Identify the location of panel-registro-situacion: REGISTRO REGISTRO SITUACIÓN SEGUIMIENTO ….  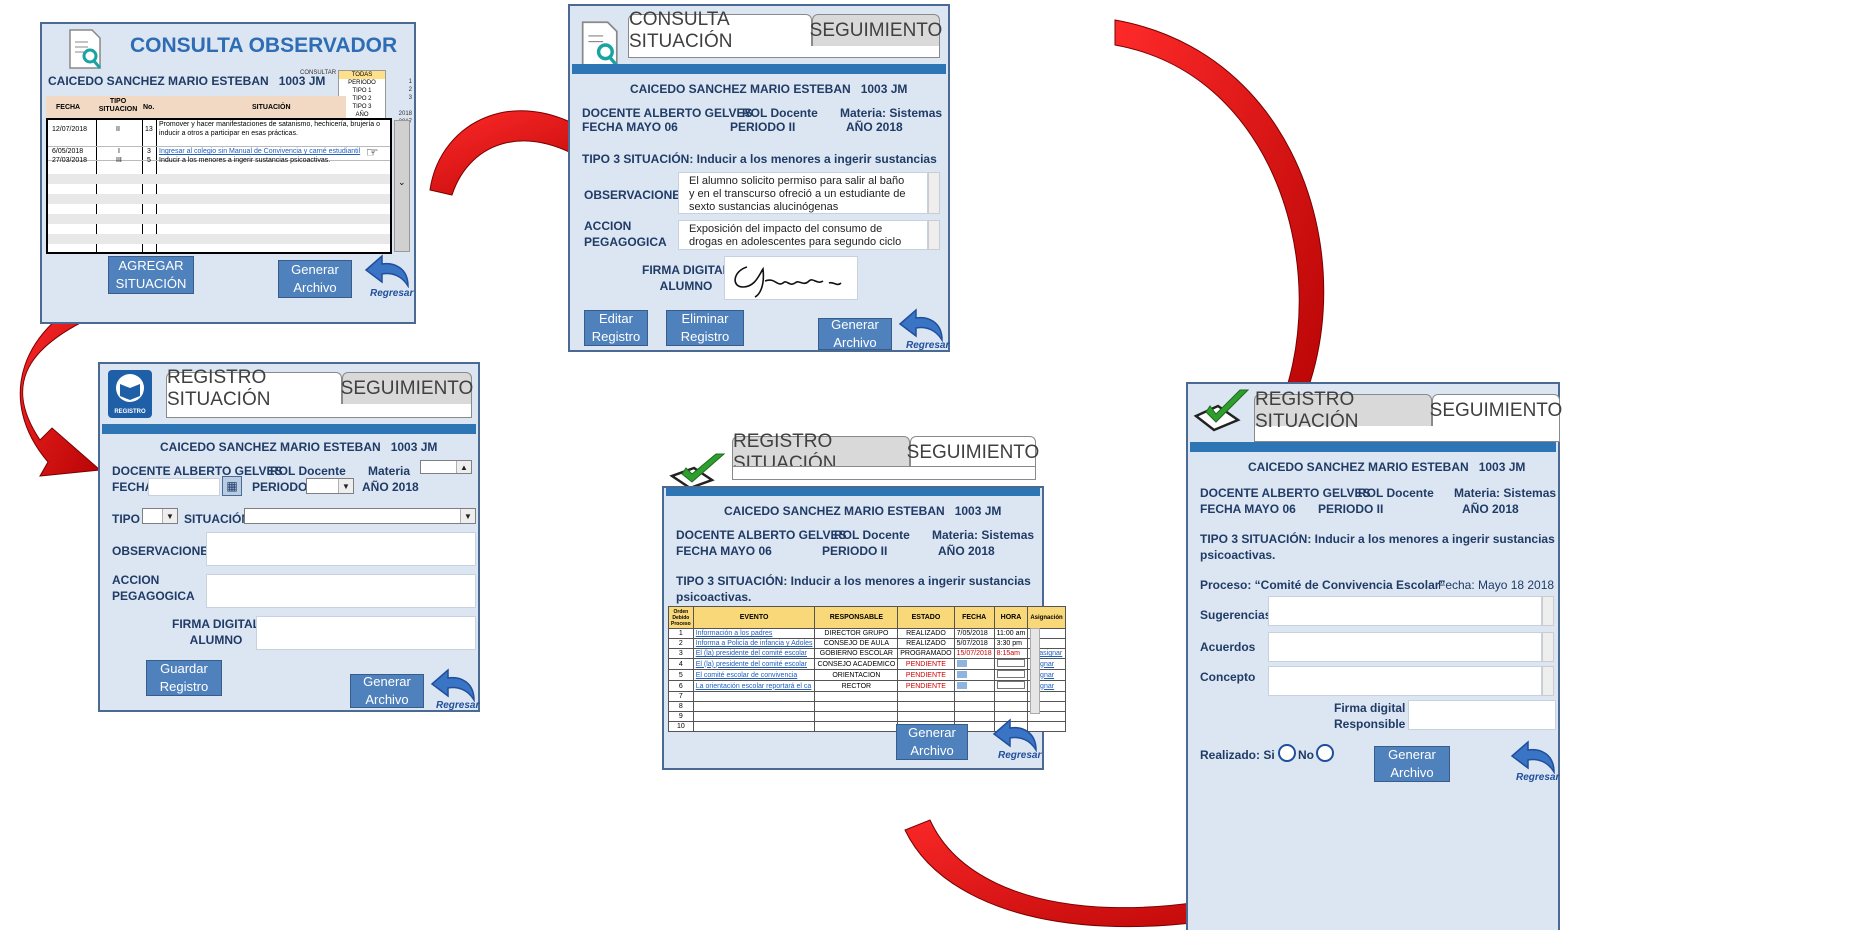
(289, 537).